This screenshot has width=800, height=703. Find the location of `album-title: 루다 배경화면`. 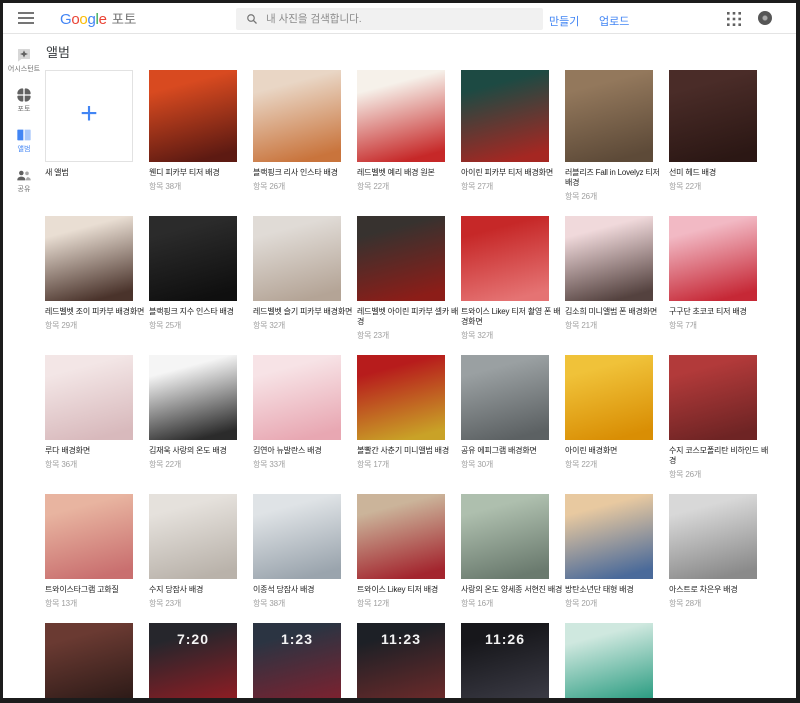

album-title: 루다 배경화면 is located at coordinates (67, 450).